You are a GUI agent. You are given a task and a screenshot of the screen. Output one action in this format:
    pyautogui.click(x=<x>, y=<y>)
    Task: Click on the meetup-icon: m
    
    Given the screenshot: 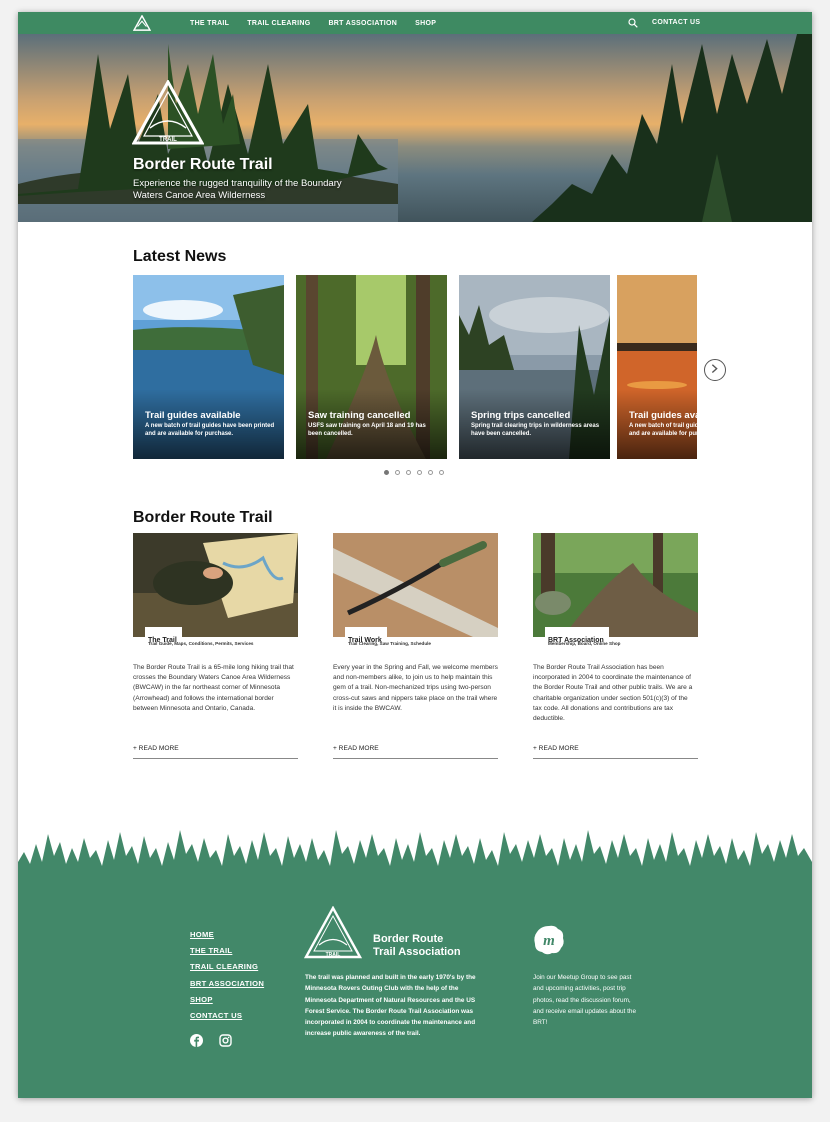 What is the action you would take?
    pyautogui.click(x=549, y=940)
    